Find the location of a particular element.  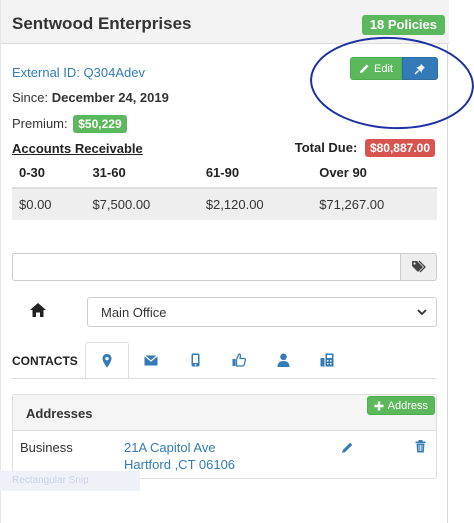

office-select-value: Main Office is located at coordinates (134, 312).